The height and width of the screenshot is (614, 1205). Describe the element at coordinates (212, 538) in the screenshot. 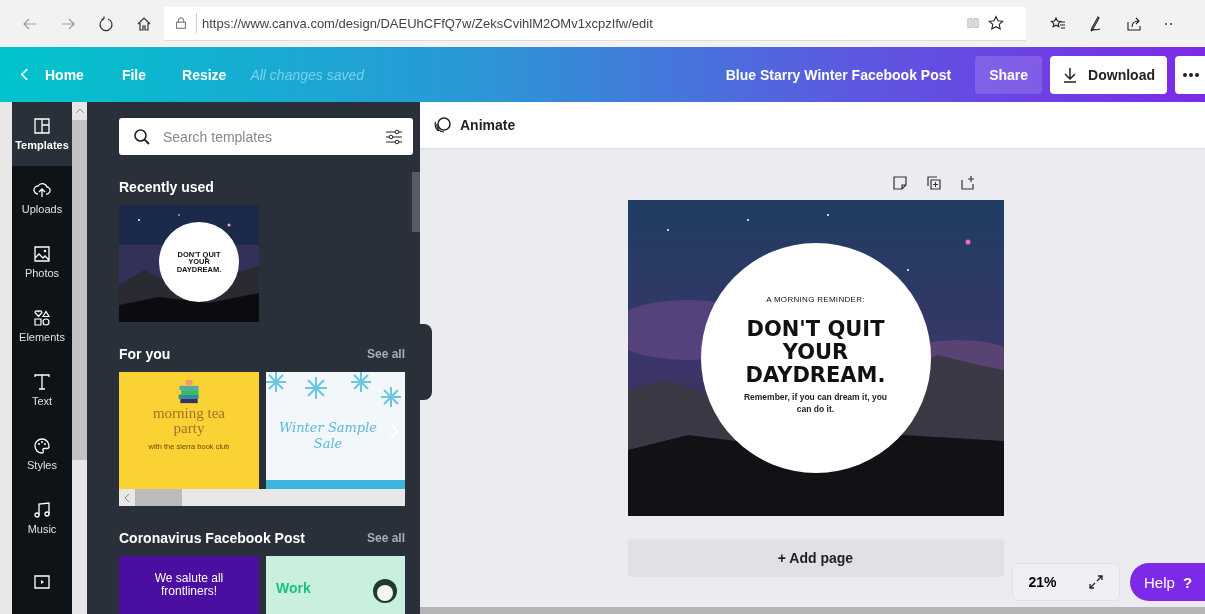

I see `section-title: Coronavirus Facebook Post` at that location.